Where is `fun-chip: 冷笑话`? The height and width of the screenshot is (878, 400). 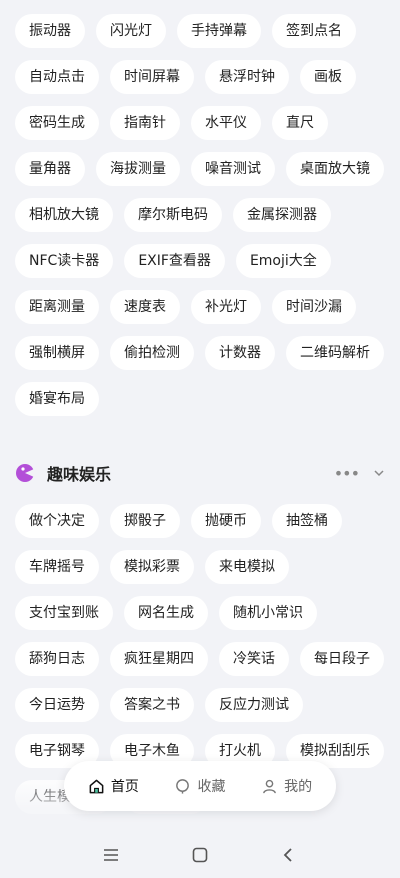
fun-chip: 冷笑话 is located at coordinates (254, 659).